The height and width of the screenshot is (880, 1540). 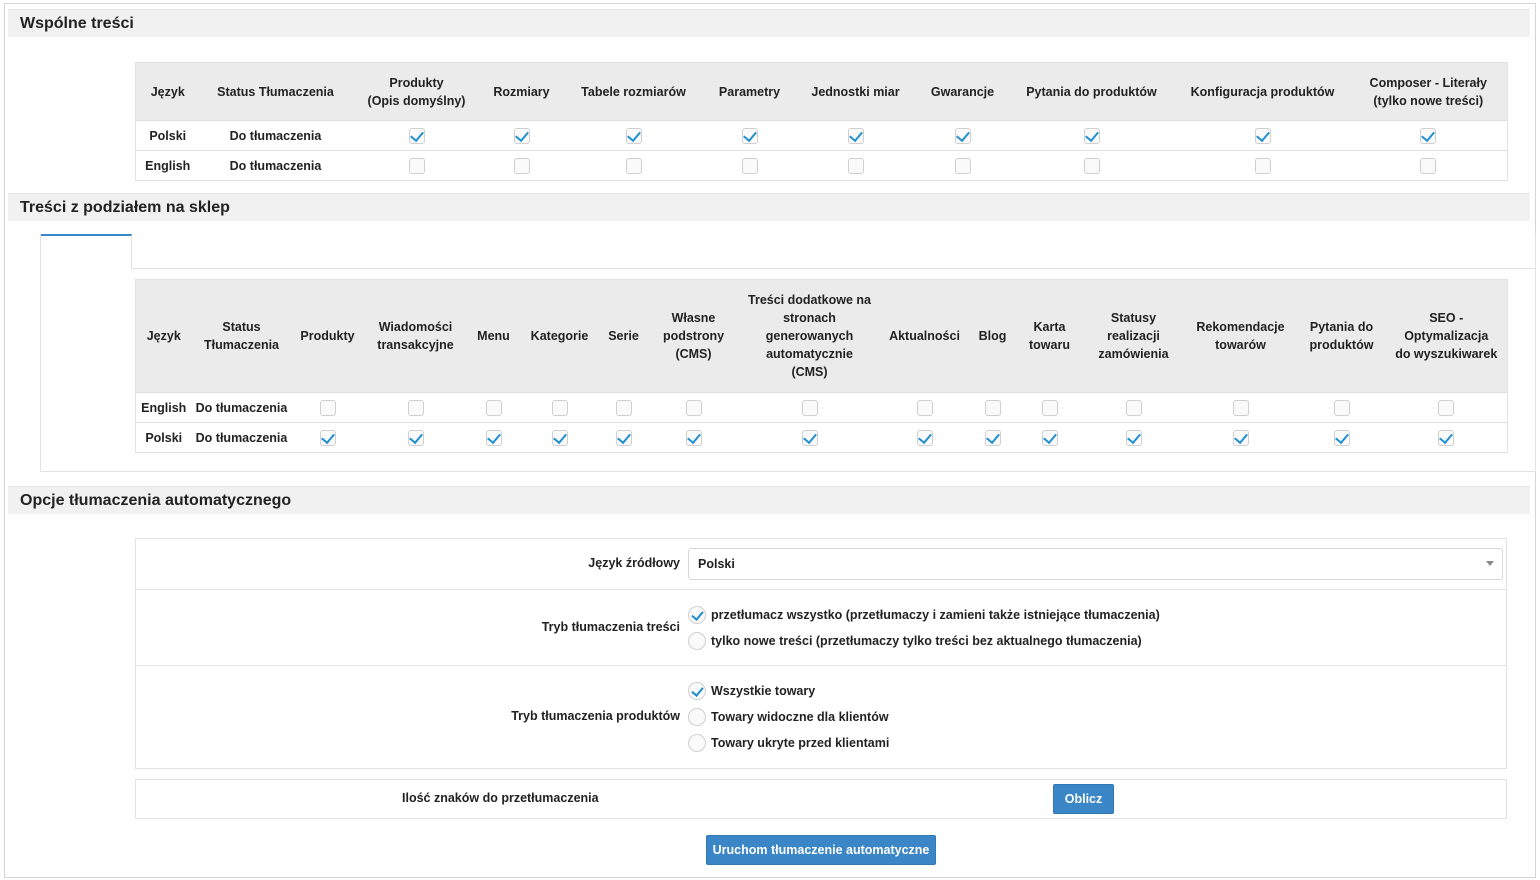 What do you see at coordinates (633, 91) in the screenshot?
I see `common-header-4: Tabele rozmiarów` at bounding box center [633, 91].